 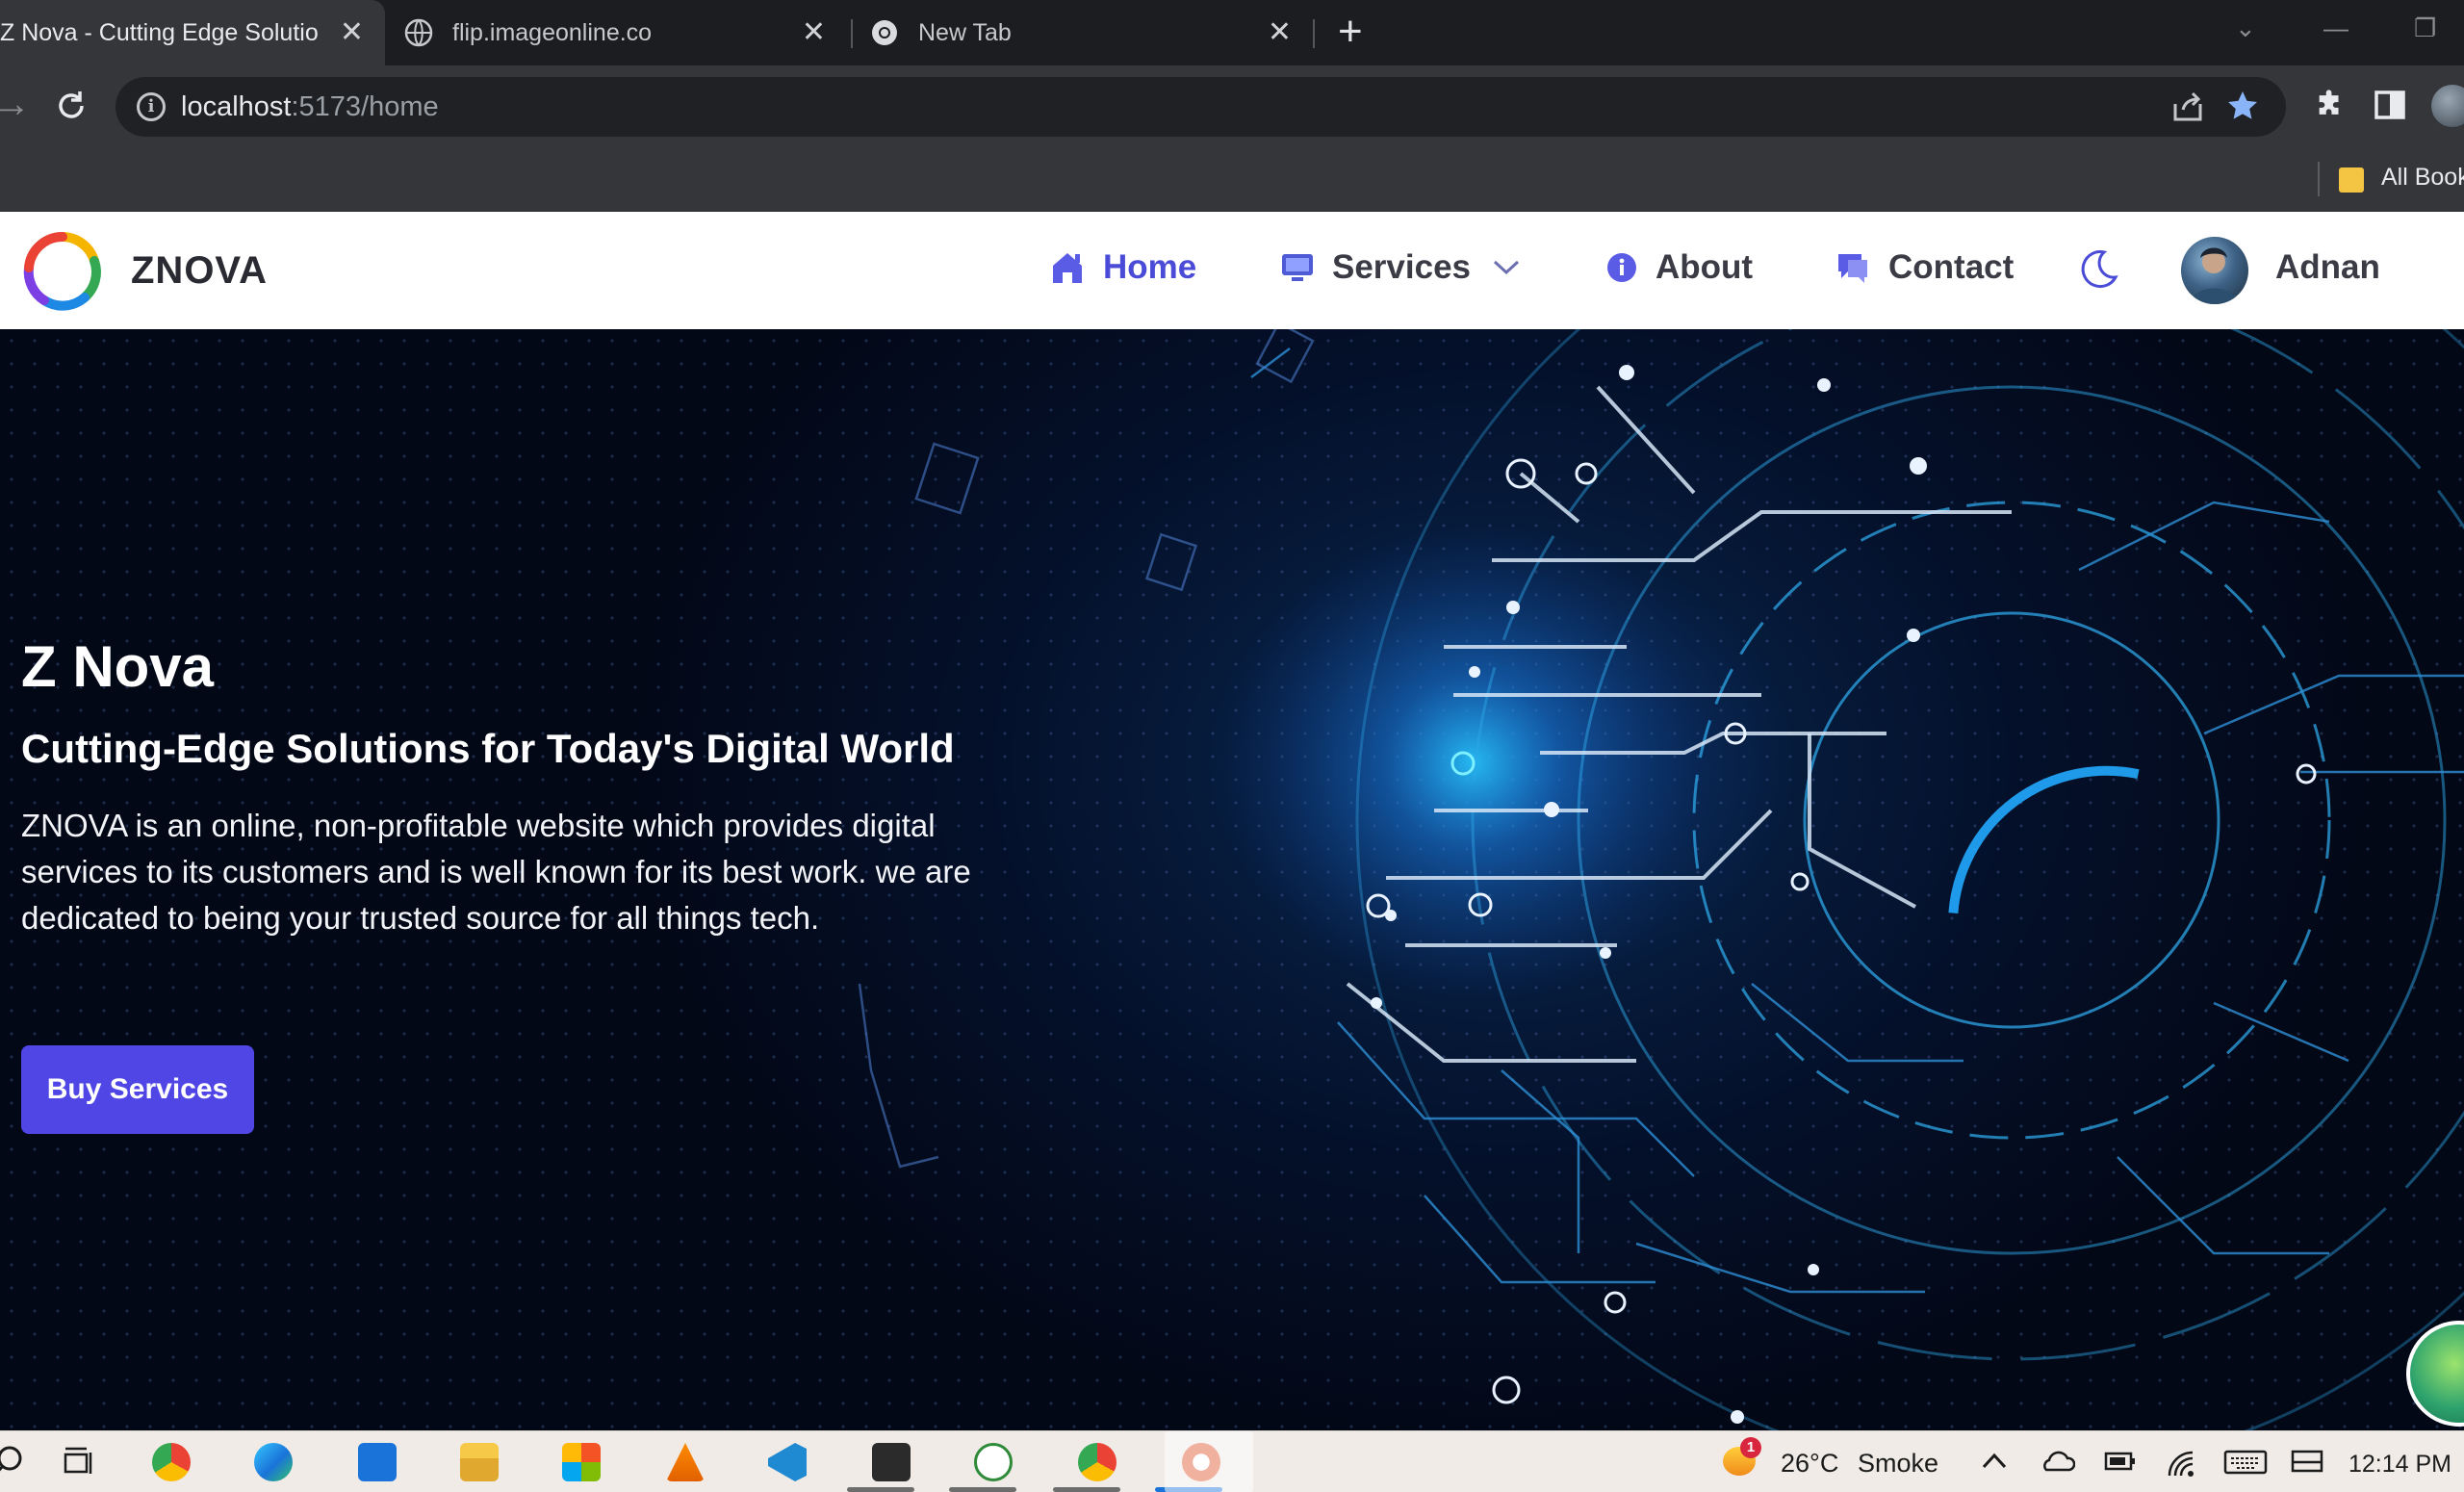 I want to click on new-tab-button: +, so click(x=1350, y=32).